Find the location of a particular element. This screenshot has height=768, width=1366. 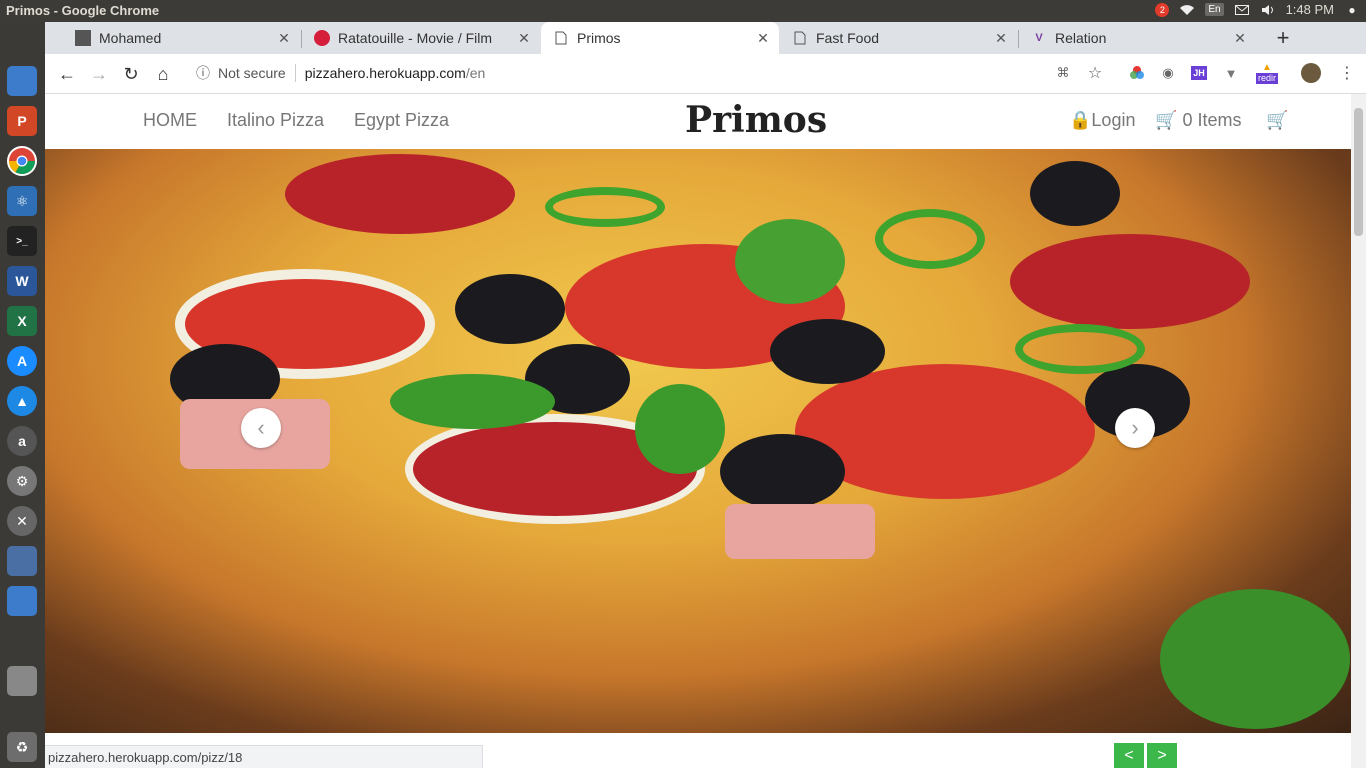

clock: 1:48 PM is located at coordinates (1310, 9).